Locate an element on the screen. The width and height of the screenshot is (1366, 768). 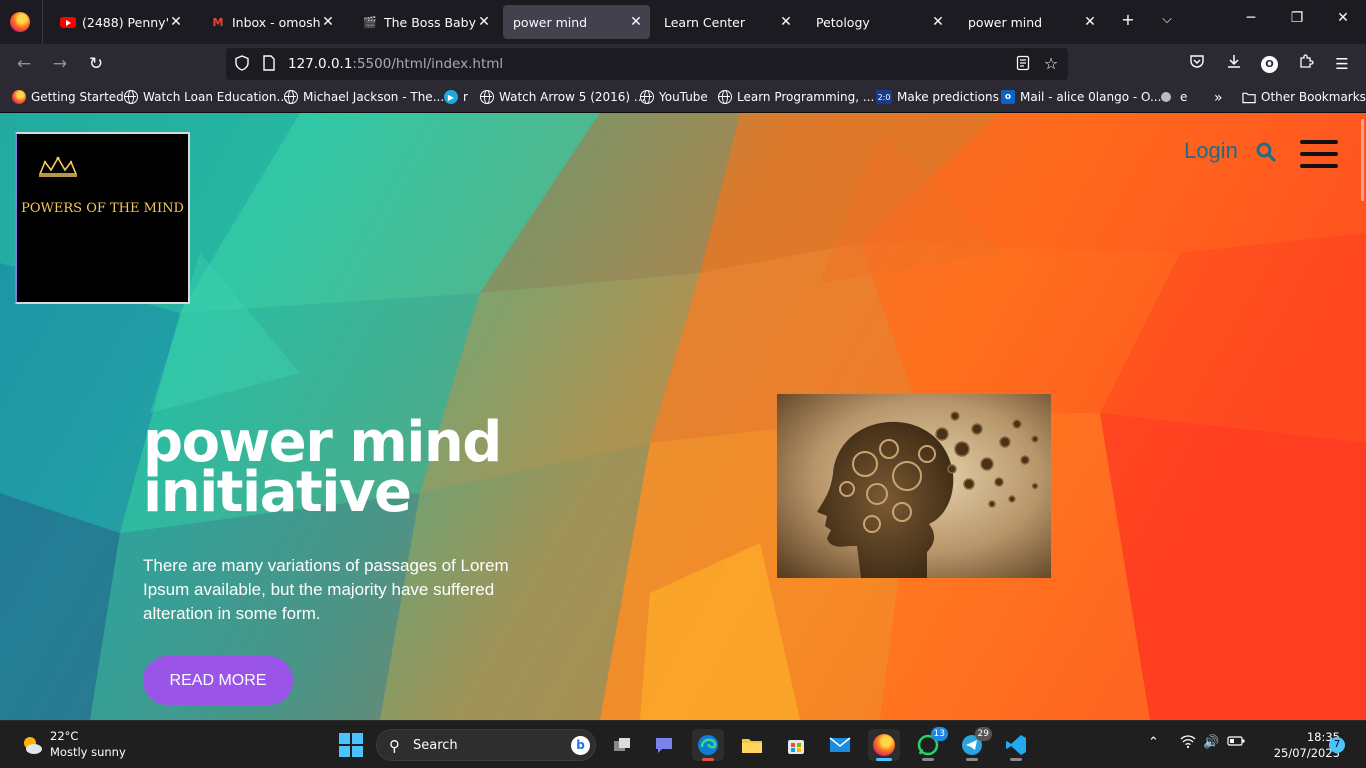
reader-view-icon is located at coordinates (1023, 64).